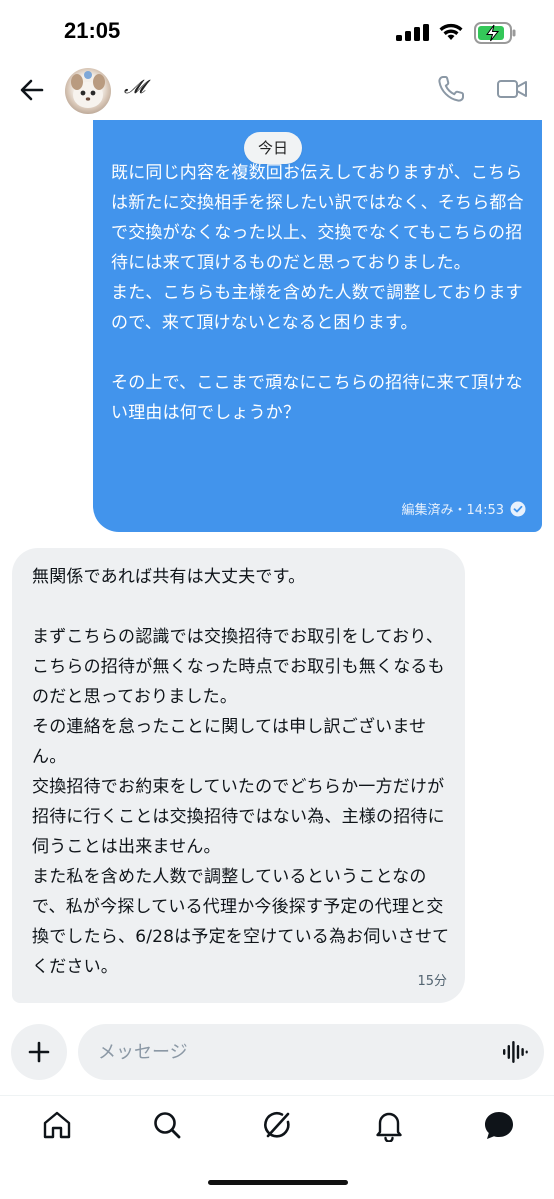 The width and height of the screenshot is (554, 1199). I want to click on search-icon, so click(167, 1125).